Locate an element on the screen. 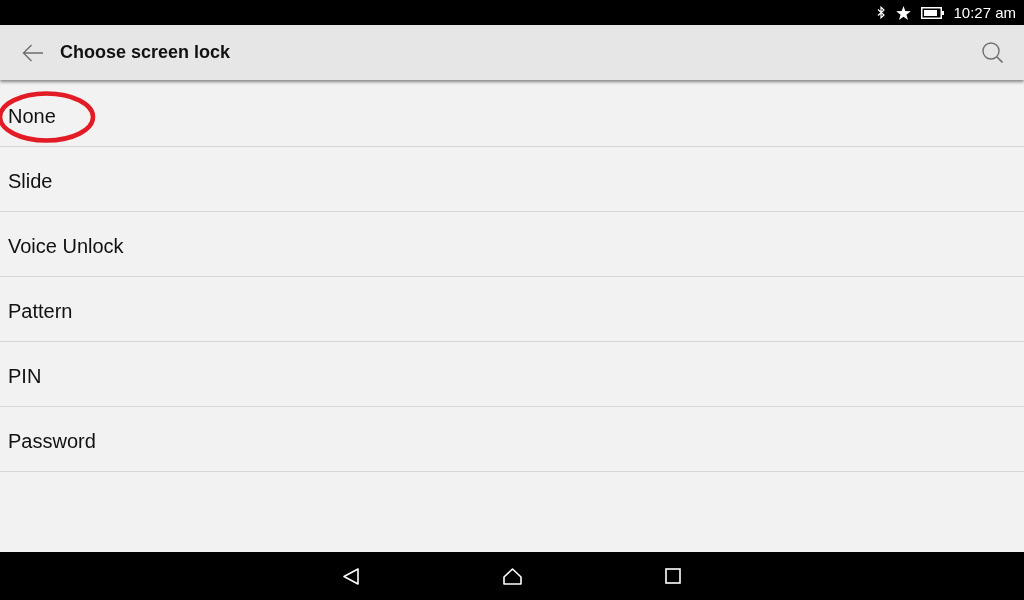 This screenshot has width=1024, height=600. lock-option: None is located at coordinates (512, 114).